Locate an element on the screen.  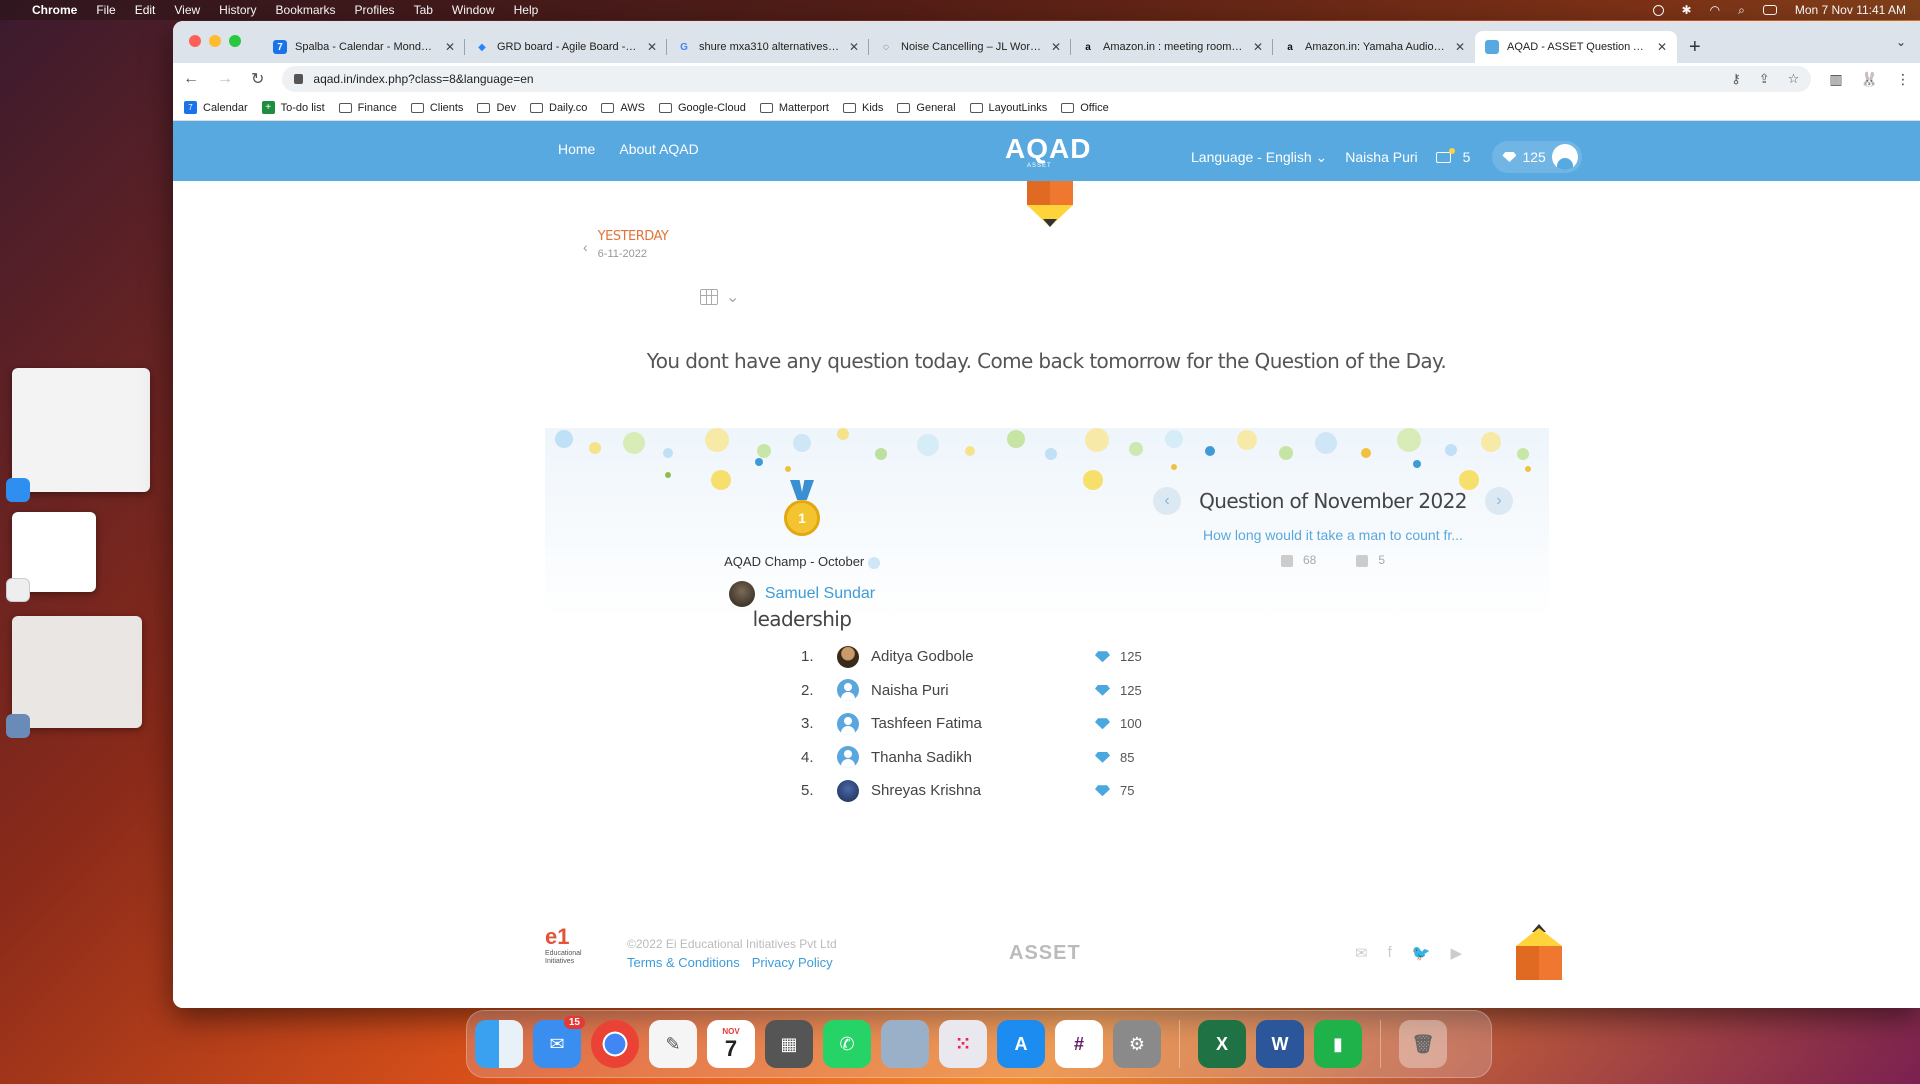
share-icon: ⇪ is located at coordinates (1764, 79).